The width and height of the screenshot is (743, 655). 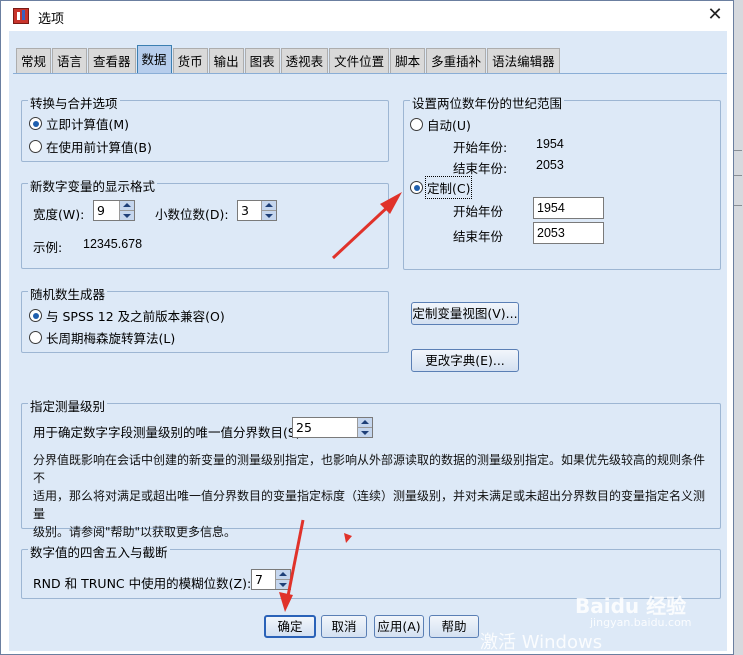 What do you see at coordinates (568, 233) in the screenshot?
I see `custom-end-year-input: 2053` at bounding box center [568, 233].